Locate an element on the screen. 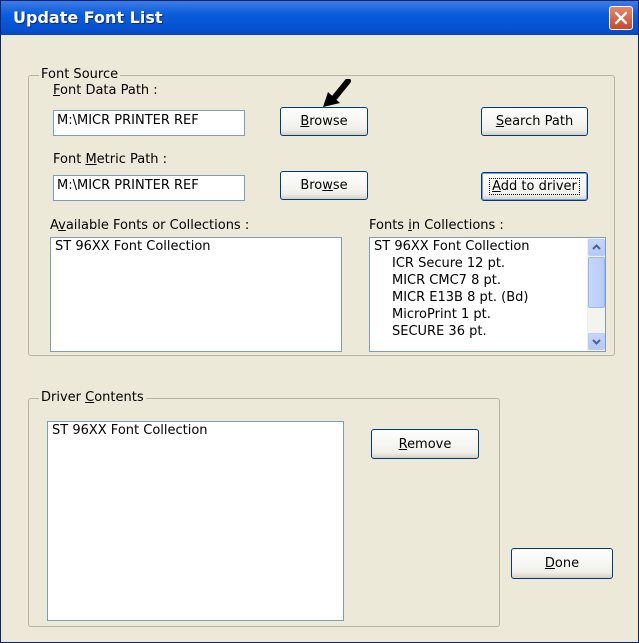 The image size is (639, 643). list-item: ICR Secure 12 pt. is located at coordinates (487, 263).